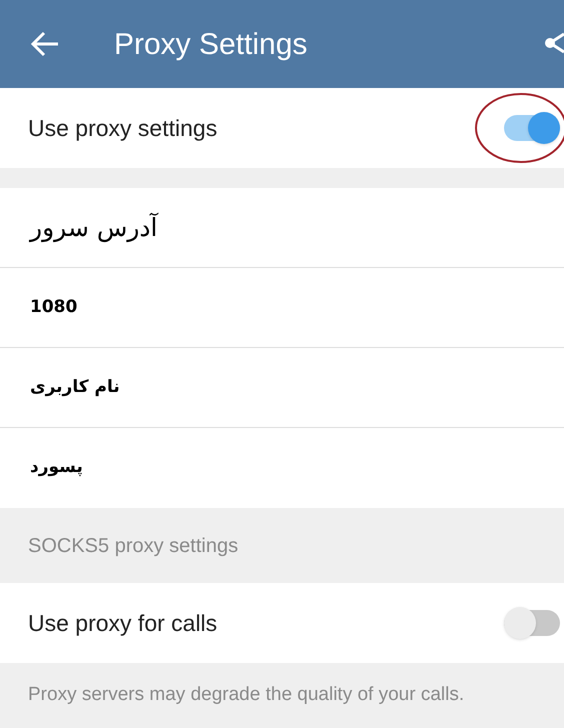 Image resolution: width=564 pixels, height=728 pixels. I want to click on settings-row: Use proxy for calls, so click(282, 623).